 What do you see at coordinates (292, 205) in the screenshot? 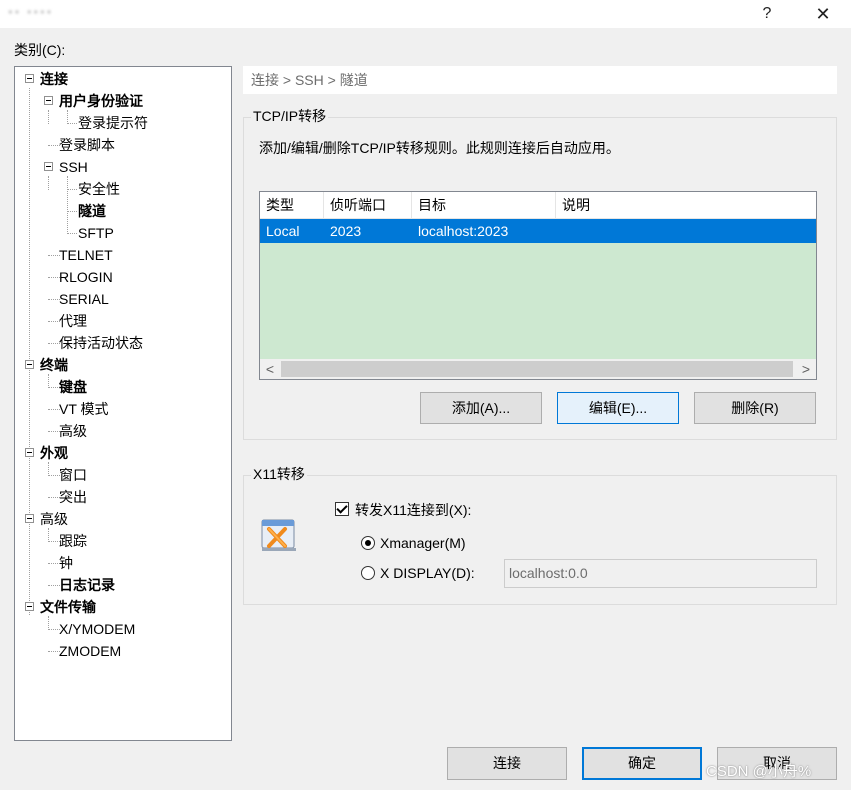
I see `column-header-type: 类型` at bounding box center [292, 205].